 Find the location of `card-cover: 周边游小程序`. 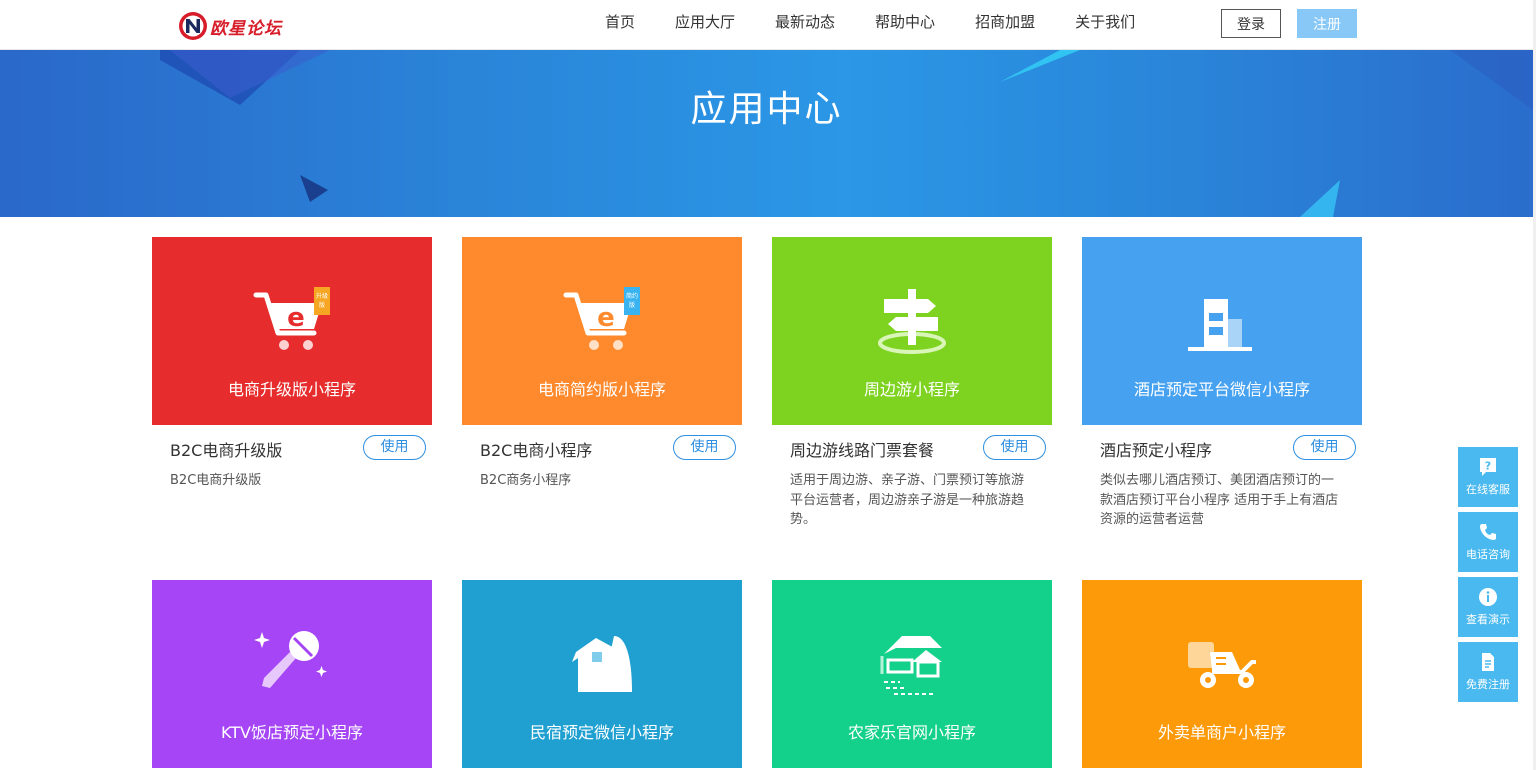

card-cover: 周边游小程序 is located at coordinates (912, 331).